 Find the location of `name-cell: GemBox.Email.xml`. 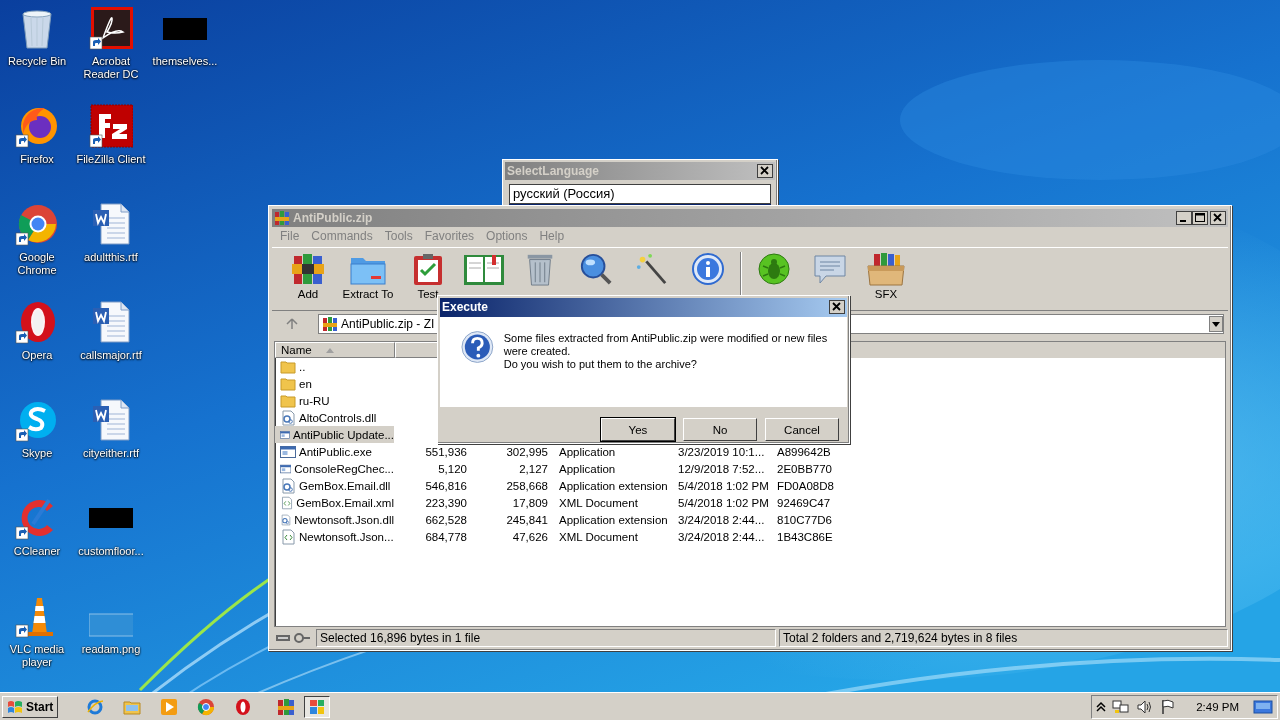

name-cell: GemBox.Email.xml is located at coordinates (334, 502).